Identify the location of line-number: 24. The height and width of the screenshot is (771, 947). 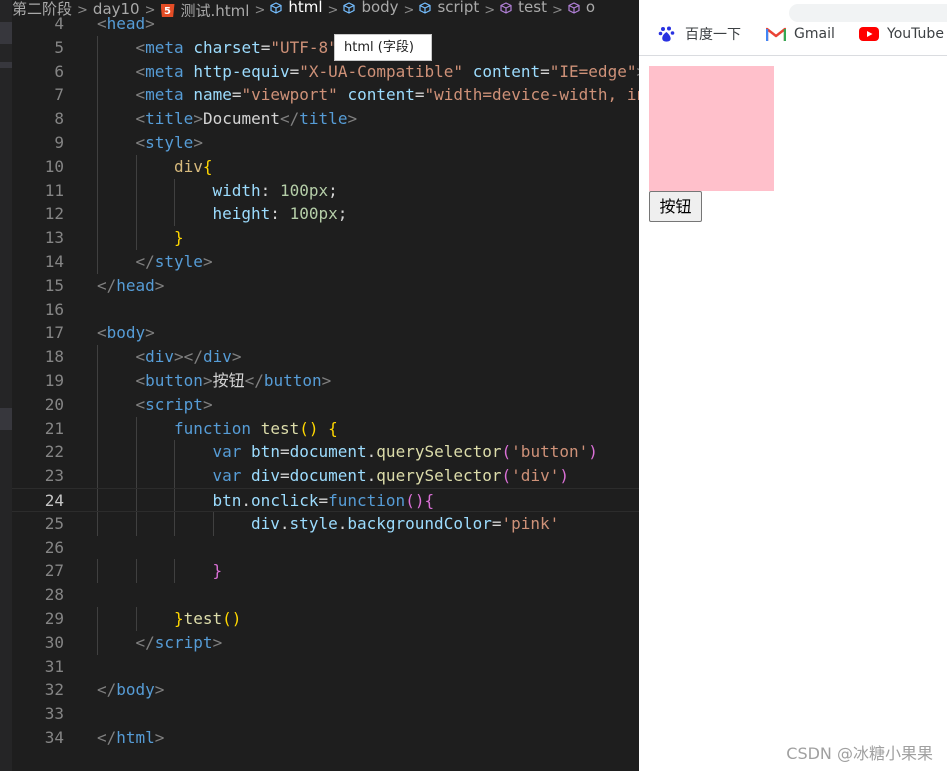
(54, 500).